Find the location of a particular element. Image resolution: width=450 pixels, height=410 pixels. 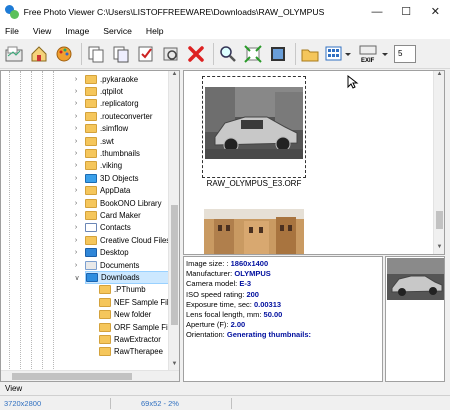

info-line: Lens focal length, mm: 50.00 is located at coordinates (283, 315).